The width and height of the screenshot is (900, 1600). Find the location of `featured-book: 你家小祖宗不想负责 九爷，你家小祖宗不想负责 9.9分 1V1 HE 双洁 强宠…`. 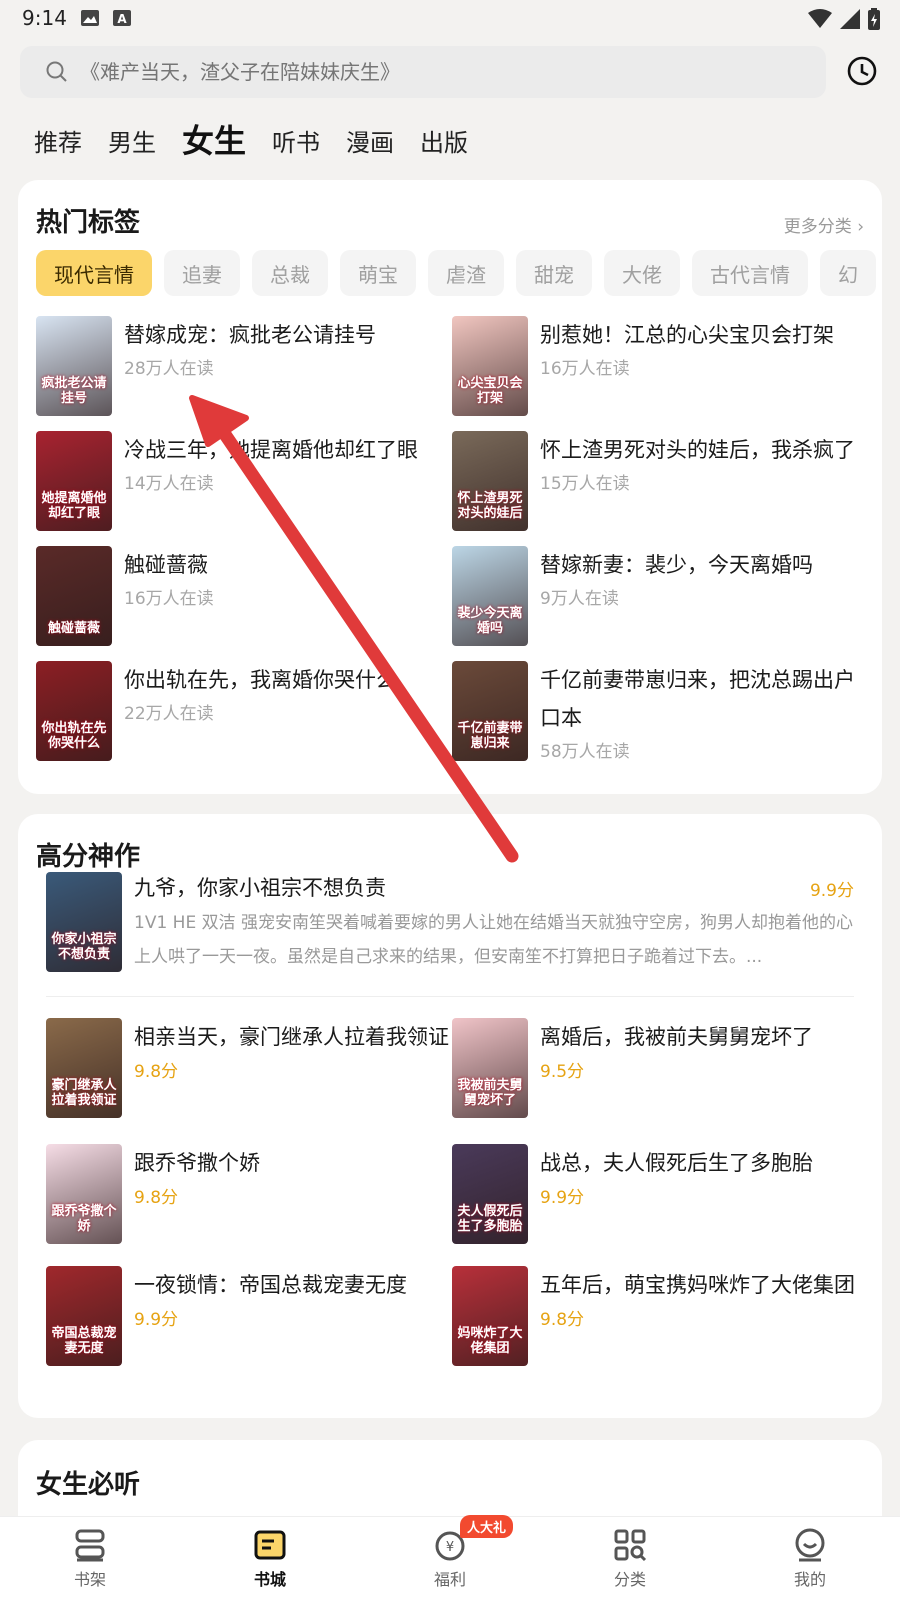

featured-book: 你家小祖宗不想负责 九爷，你家小祖宗不想负责 9.9分 1V1 HE 双洁 强宠… is located at coordinates (450, 922).